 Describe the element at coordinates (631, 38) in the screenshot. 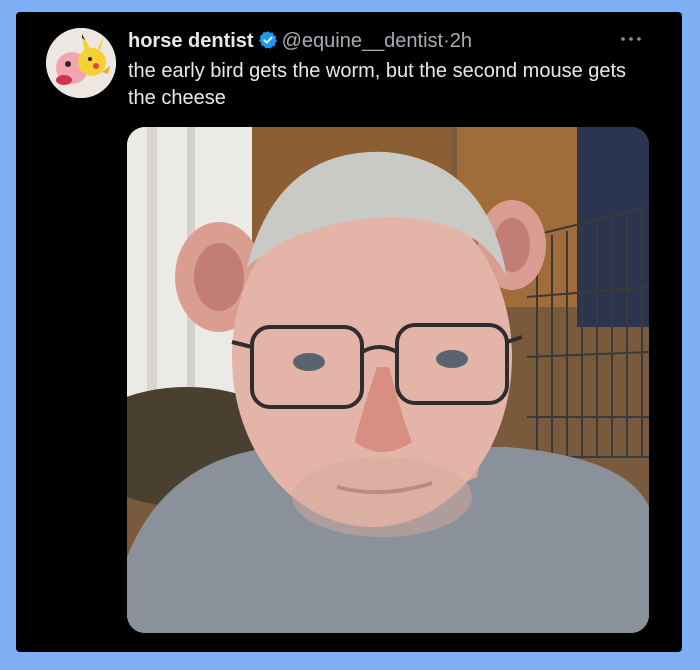

I see `ellipsis-icon` at that location.